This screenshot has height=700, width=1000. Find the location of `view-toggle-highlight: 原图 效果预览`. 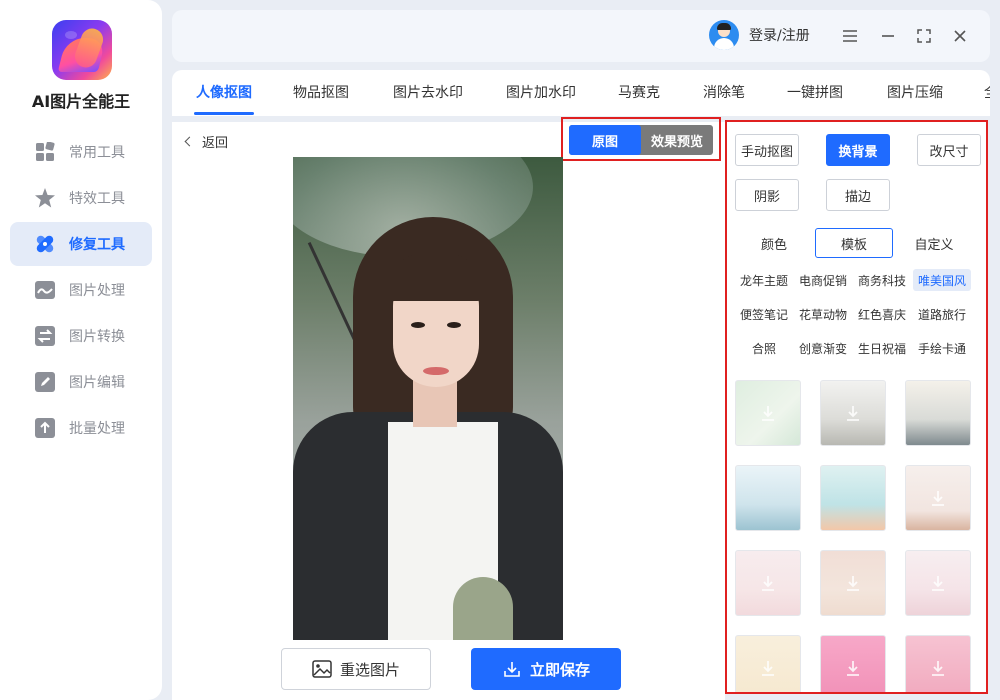

view-toggle-highlight: 原图 效果预览 is located at coordinates (641, 139).